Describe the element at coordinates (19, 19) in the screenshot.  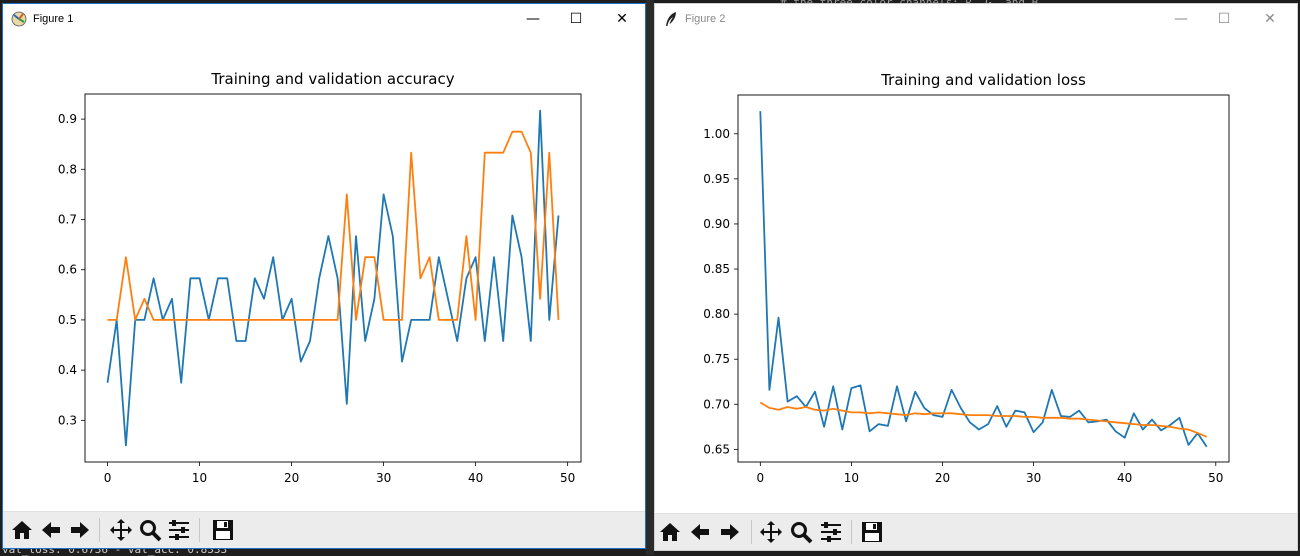
I see `matplotlib-app-icon` at that location.